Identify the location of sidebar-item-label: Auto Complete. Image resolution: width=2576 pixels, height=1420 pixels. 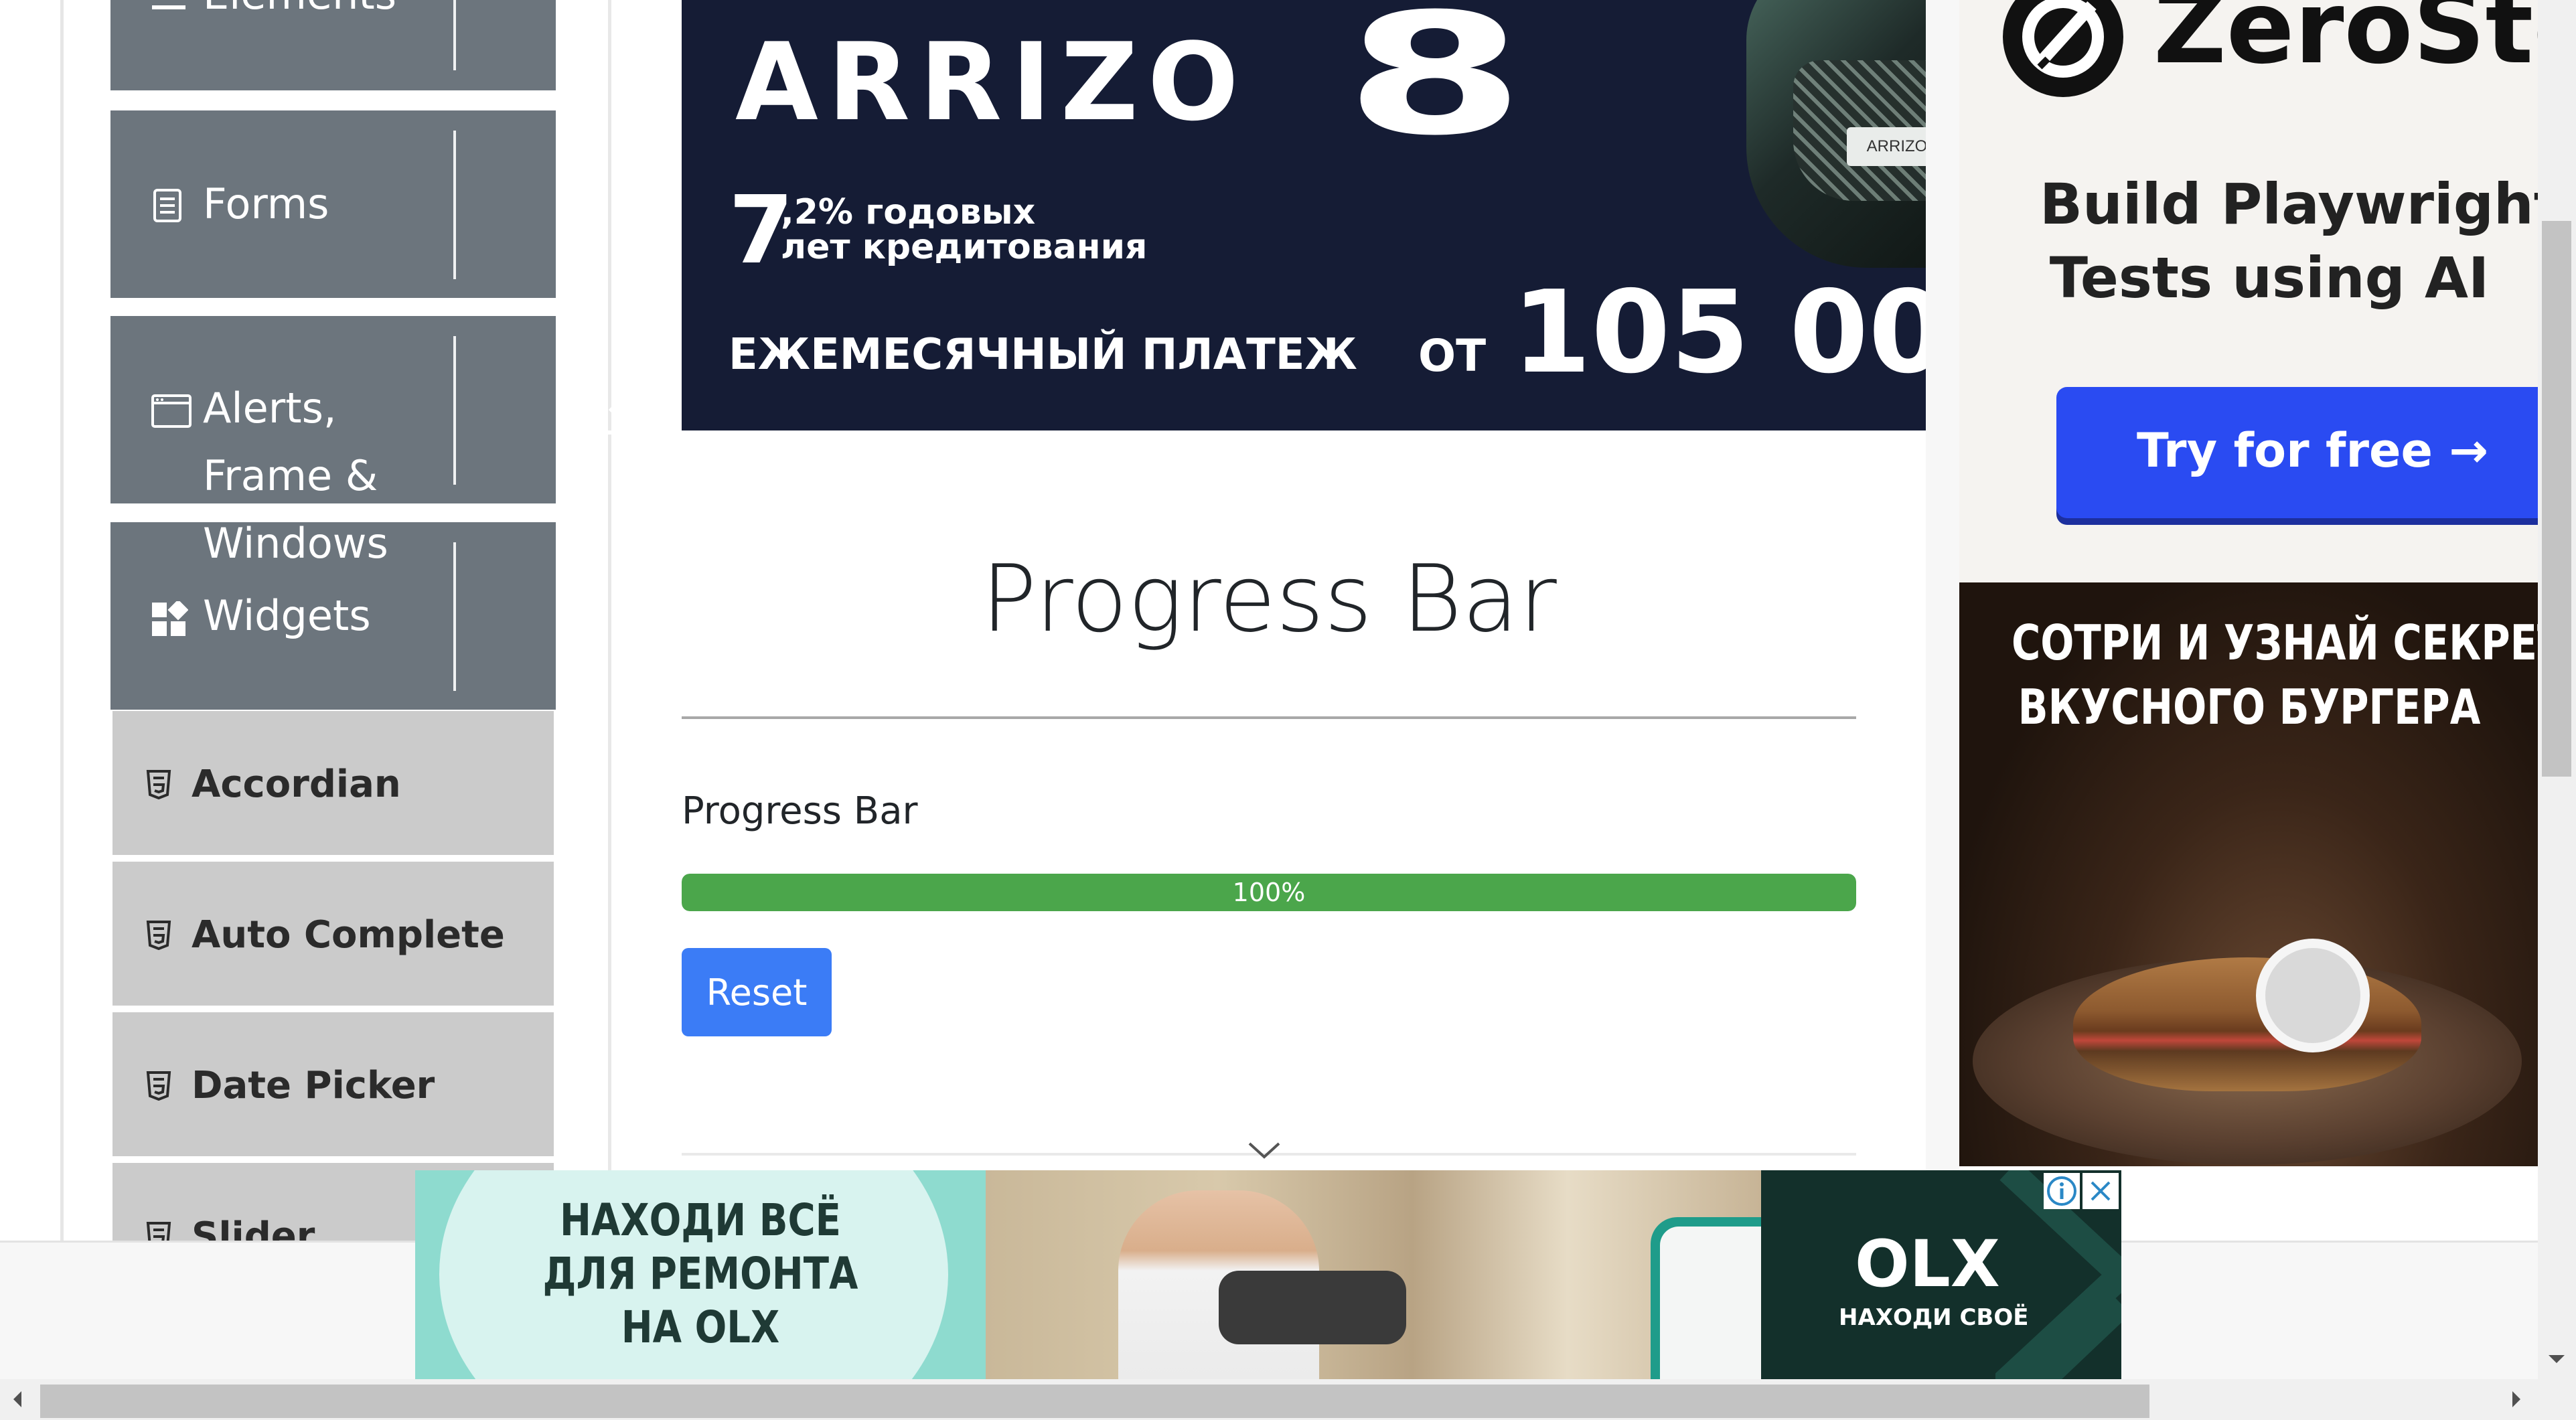
(348, 935).